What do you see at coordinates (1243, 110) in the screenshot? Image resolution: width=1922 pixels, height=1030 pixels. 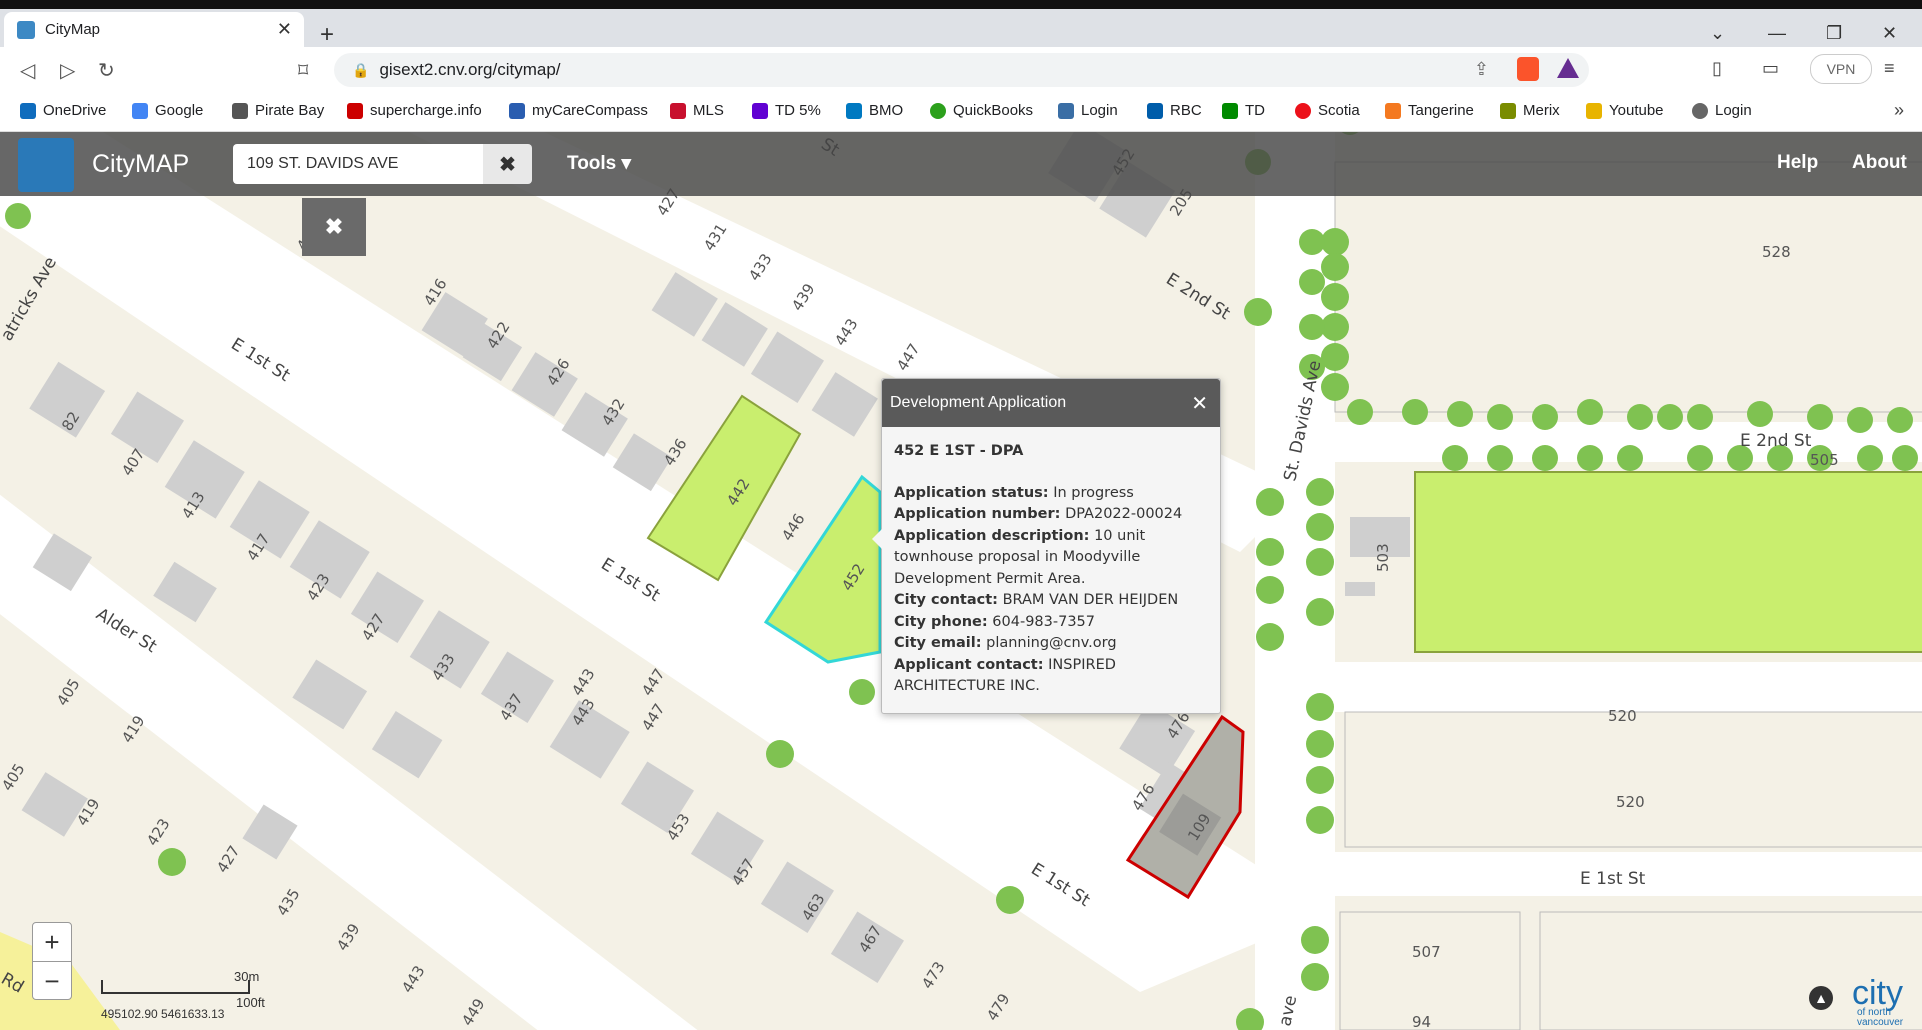 I see `bookmark-item: TD` at bounding box center [1243, 110].